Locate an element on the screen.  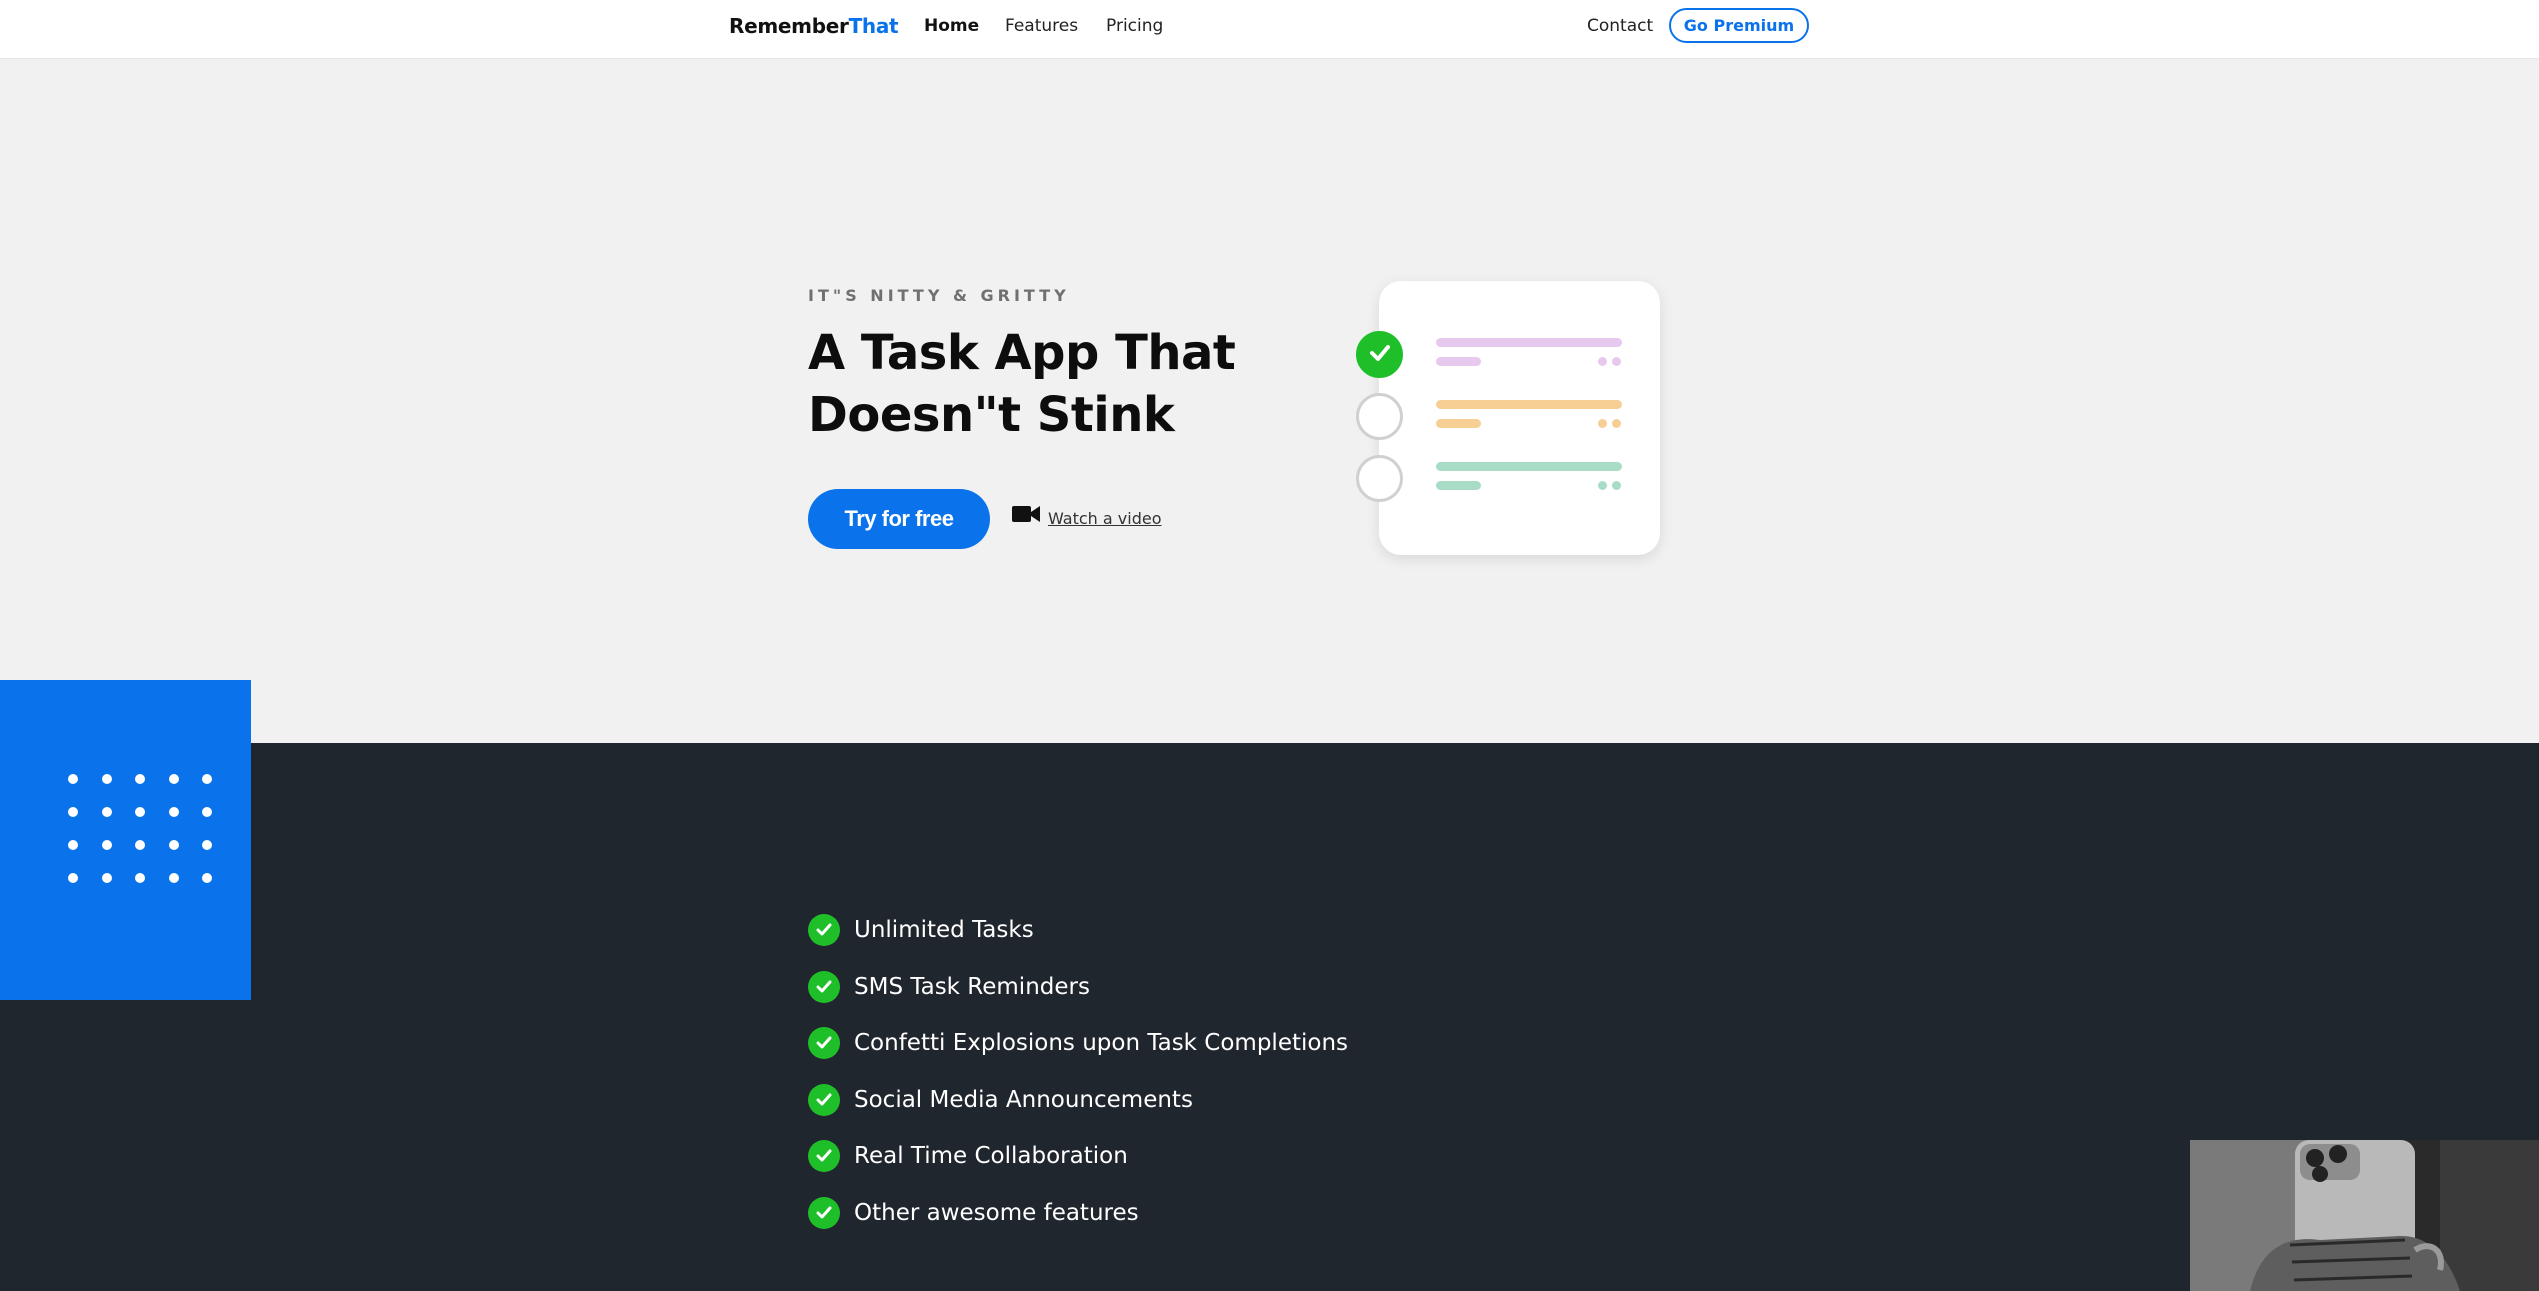
nav-link-home: Home is located at coordinates (951, 26).